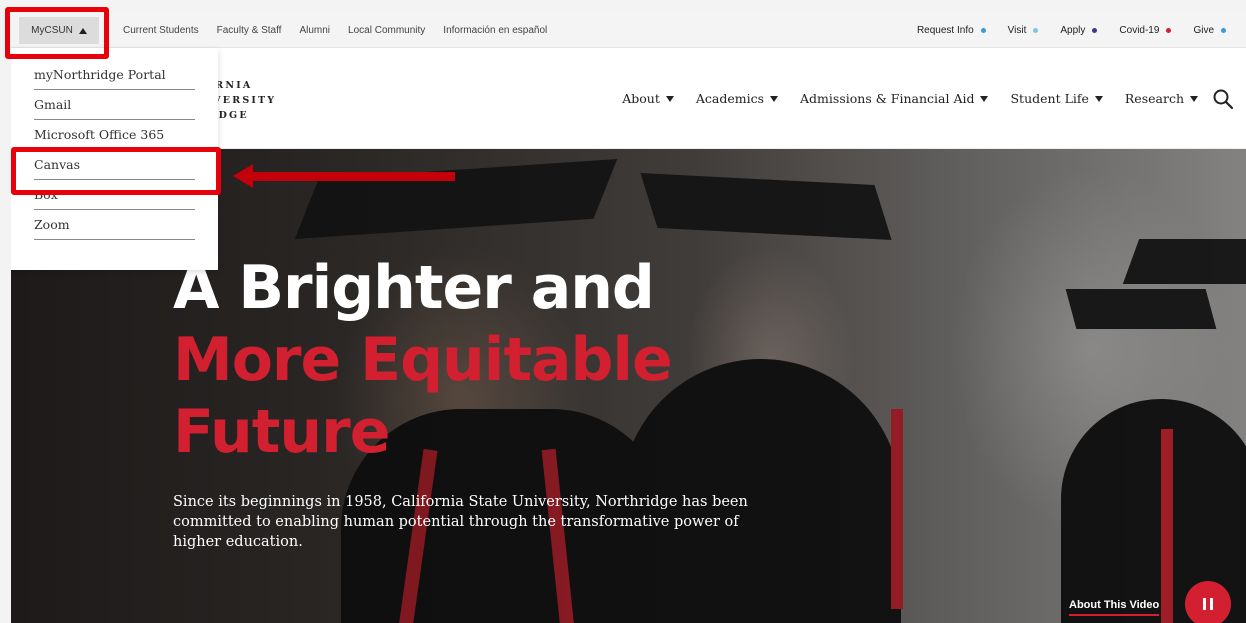 This screenshot has width=1246, height=623. Describe the element at coordinates (641, 98) in the screenshot. I see `nav-about-label: About` at that location.